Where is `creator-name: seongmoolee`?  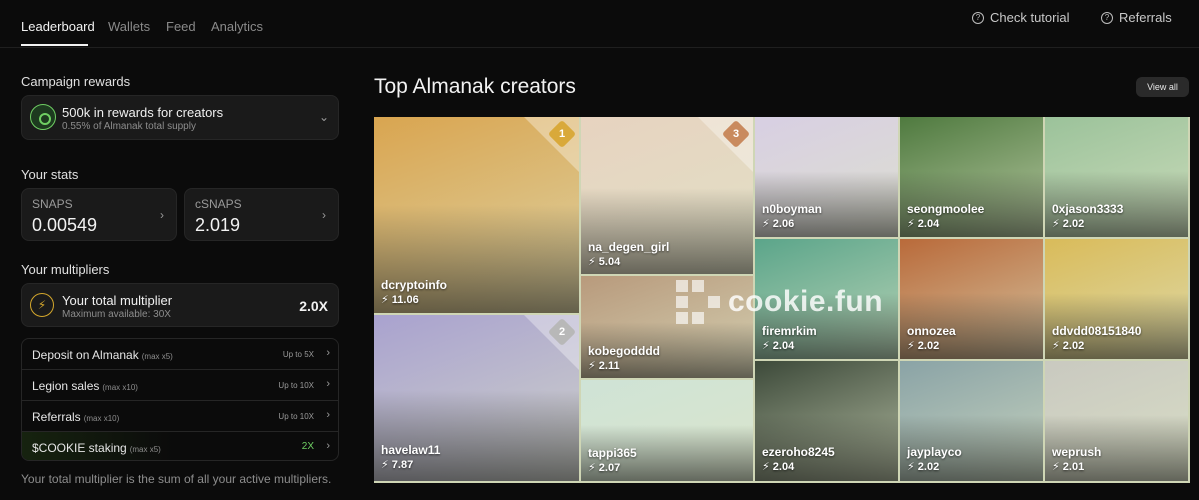
creator-name: seongmoolee is located at coordinates (946, 209).